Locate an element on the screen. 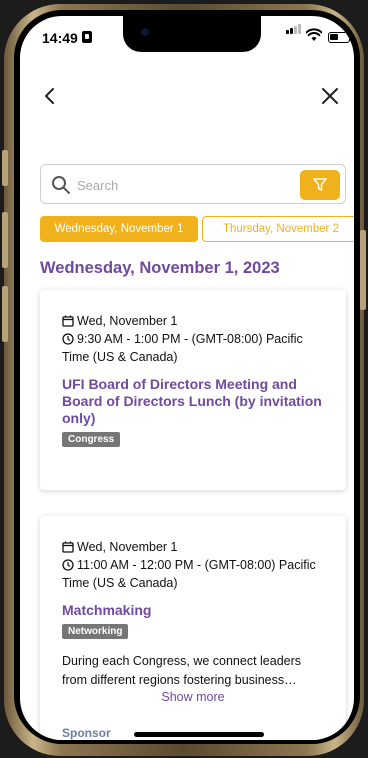 This screenshot has width=368, height=758. event-tag: Congress is located at coordinates (91, 439).